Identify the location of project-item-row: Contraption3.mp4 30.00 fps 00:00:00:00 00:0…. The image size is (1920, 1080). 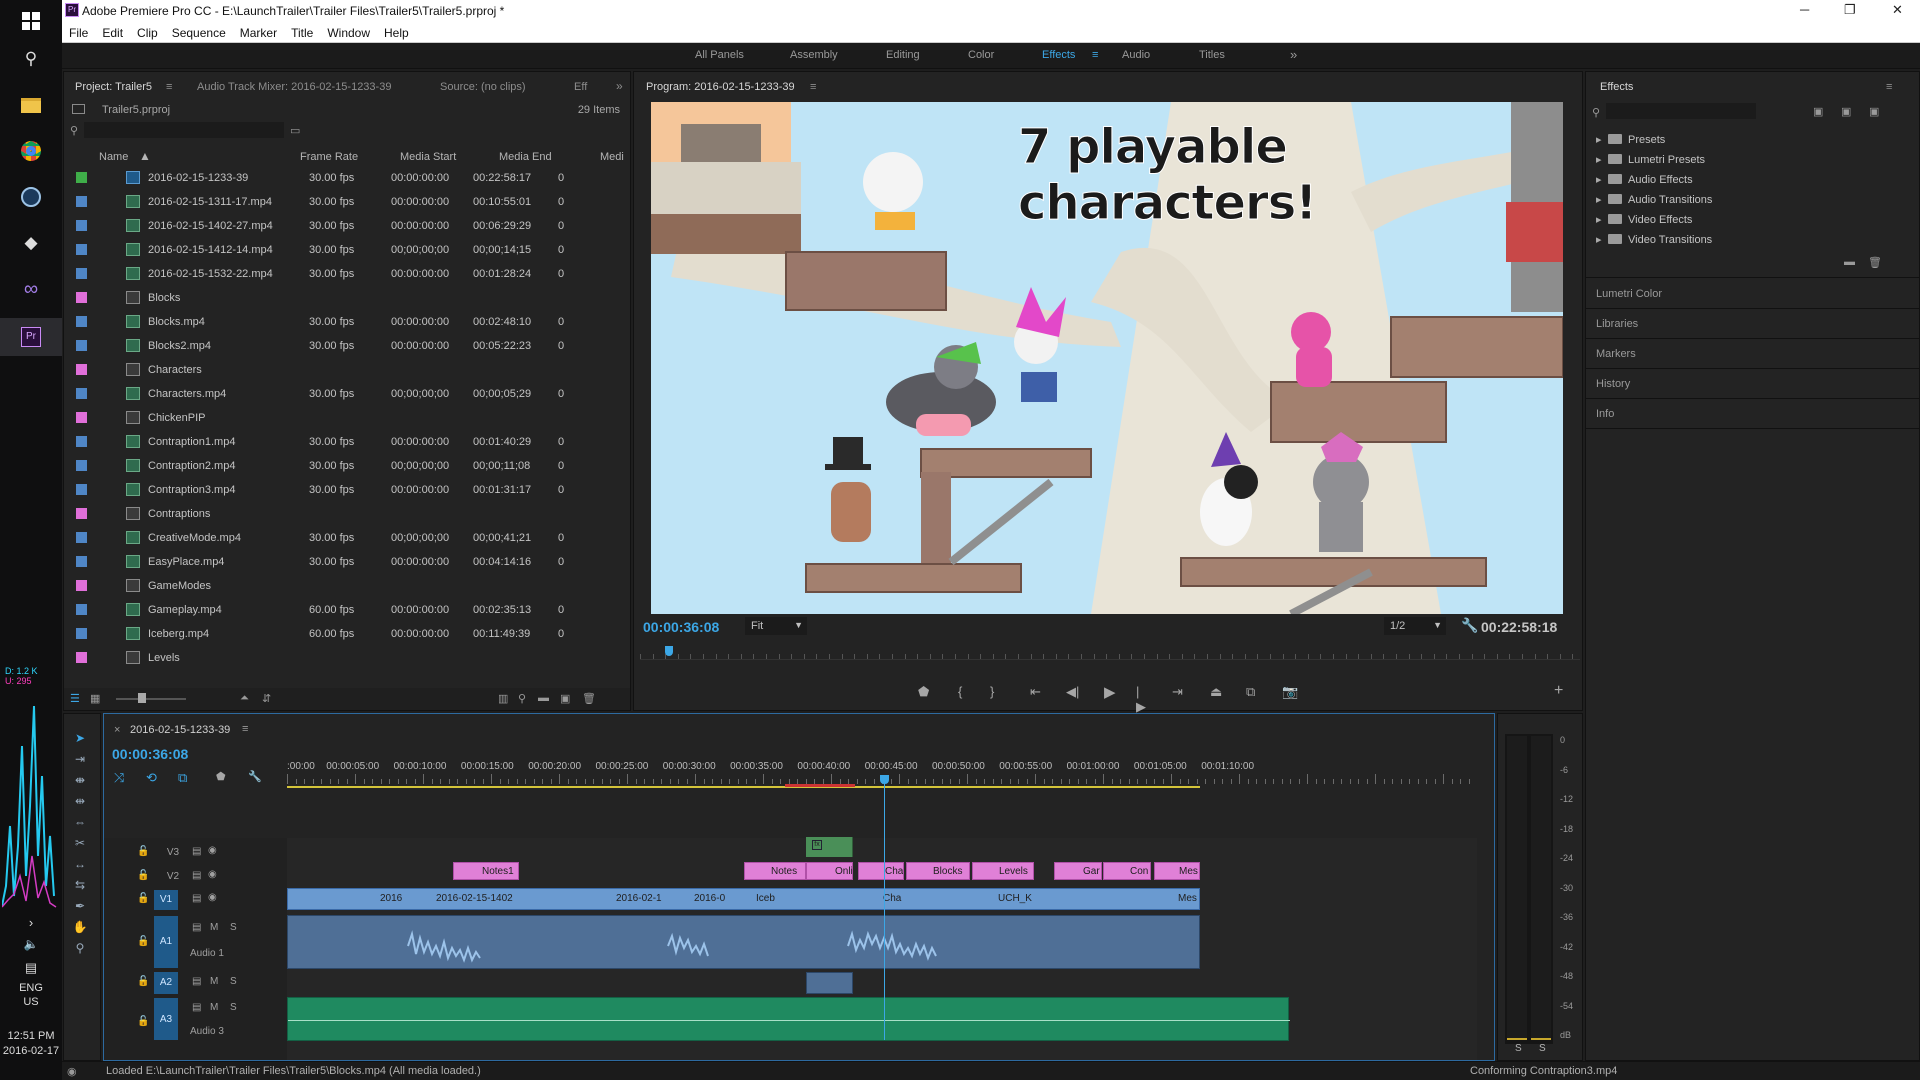
(349, 490).